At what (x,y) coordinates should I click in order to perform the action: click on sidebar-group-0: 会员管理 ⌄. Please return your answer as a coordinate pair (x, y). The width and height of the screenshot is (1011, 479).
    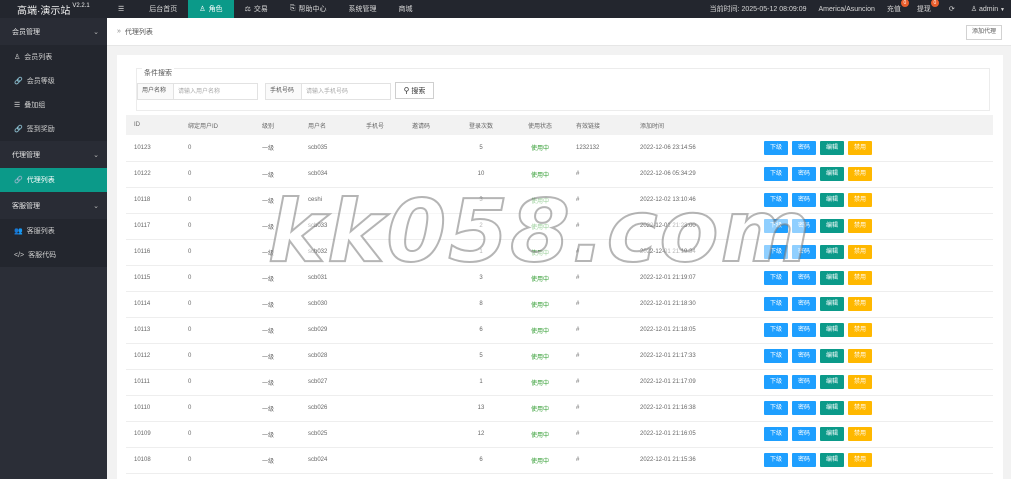
    Looking at the image, I should click on (53, 31).